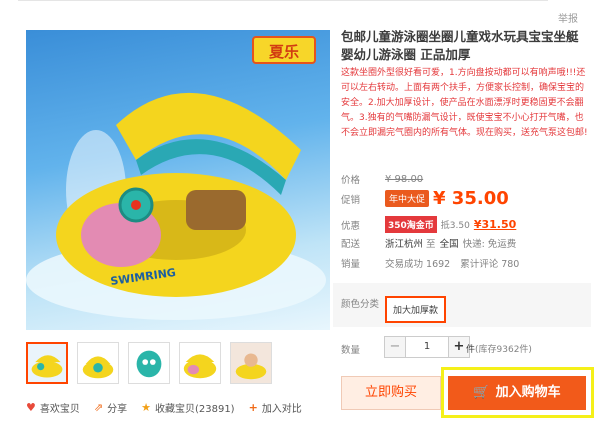 This screenshot has height=421, width=600. I want to click on color-label: 颜色分类, so click(360, 304).